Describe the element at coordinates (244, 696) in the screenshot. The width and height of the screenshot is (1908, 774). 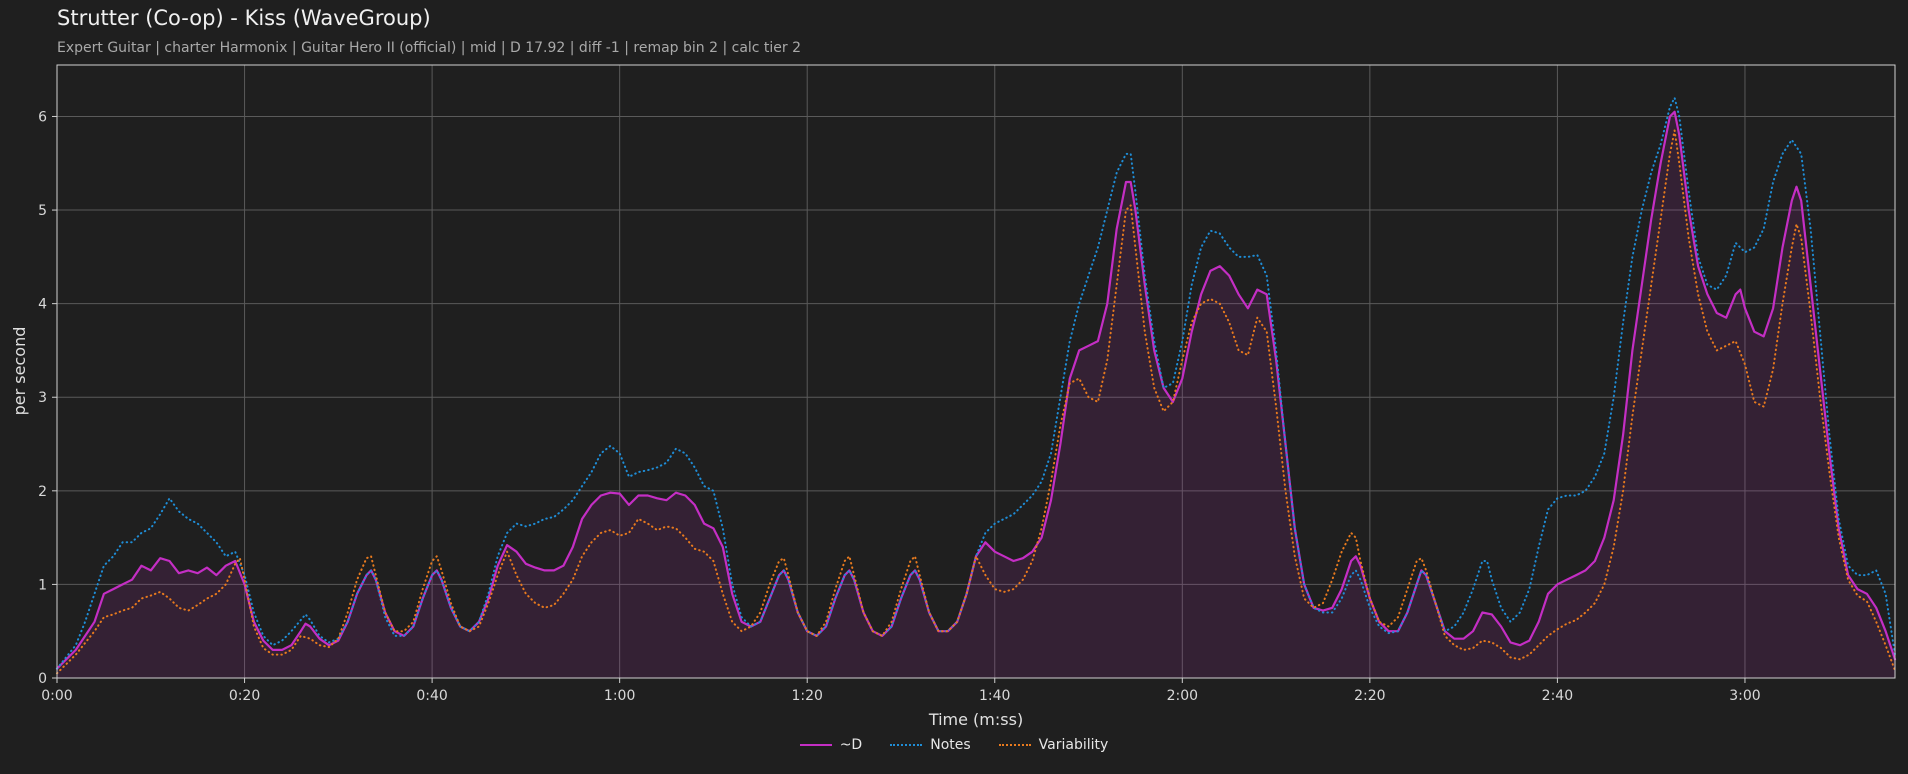
I see `x-tick-label: 0:20` at that location.